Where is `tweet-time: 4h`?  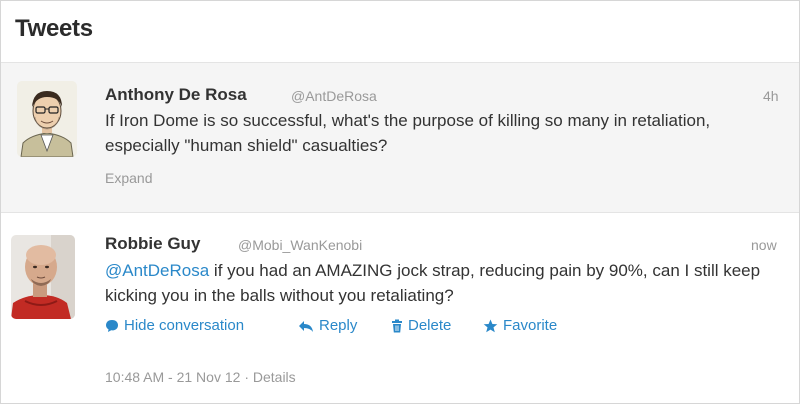
tweet-time: 4h is located at coordinates (771, 96).